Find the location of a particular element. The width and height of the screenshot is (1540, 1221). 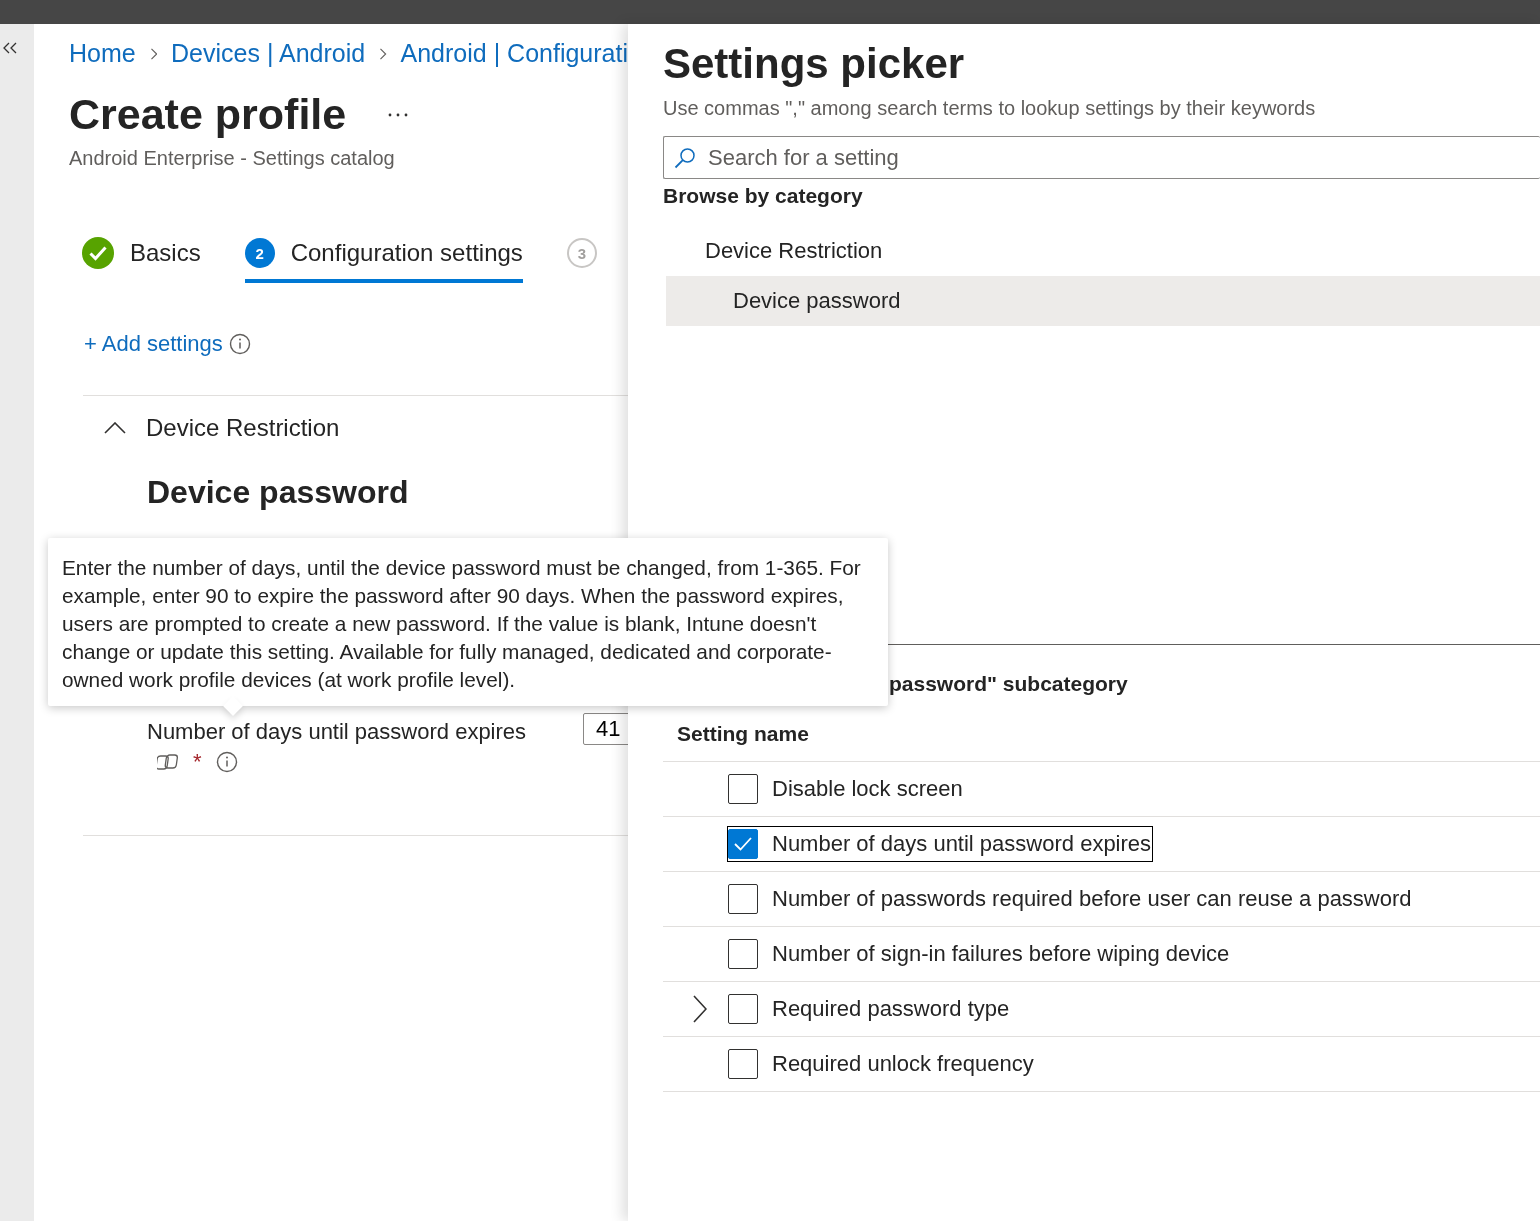

breadcrumb-link: Home is located at coordinates (102, 53).